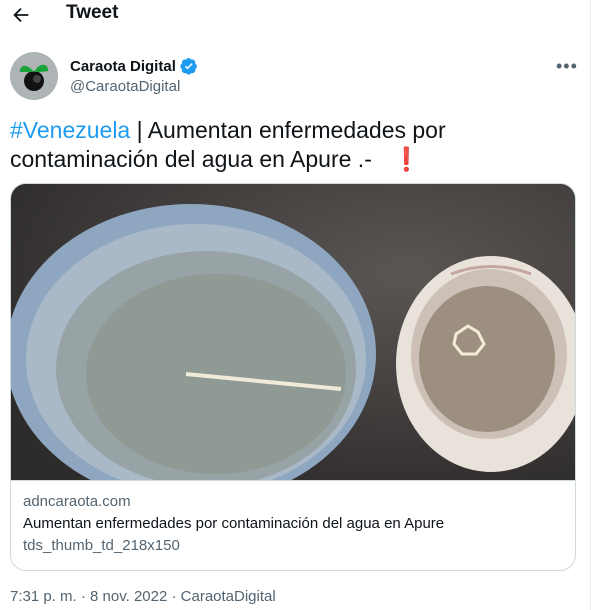 This screenshot has width=593, height=610. What do you see at coordinates (123, 66) in the screenshot?
I see `author-name-text: Caraota Digital` at bounding box center [123, 66].